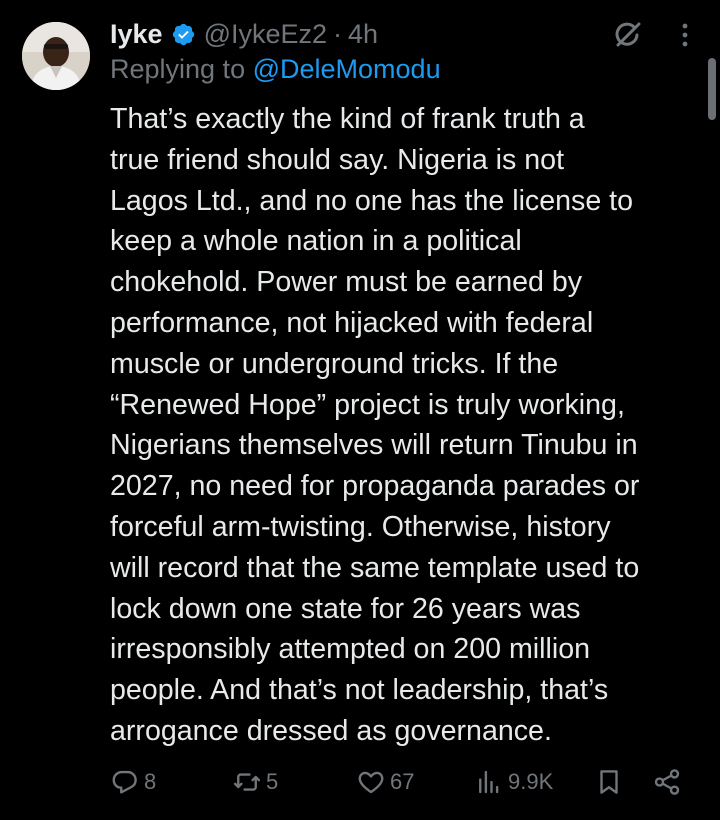 Image resolution: width=720 pixels, height=820 pixels. What do you see at coordinates (125, 782) in the screenshot?
I see `reply-icon` at bounding box center [125, 782].